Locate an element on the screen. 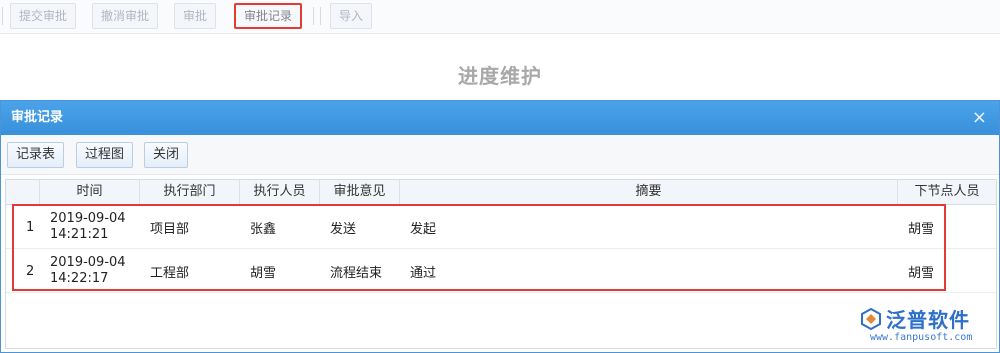  column-header-person: 执行人员 is located at coordinates (280, 192).